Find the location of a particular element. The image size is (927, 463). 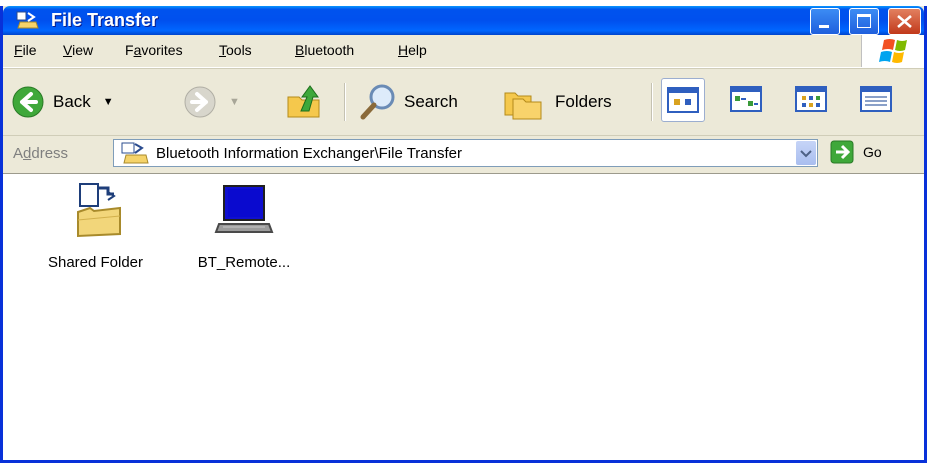

views-tiles-button is located at coordinates (746, 99).